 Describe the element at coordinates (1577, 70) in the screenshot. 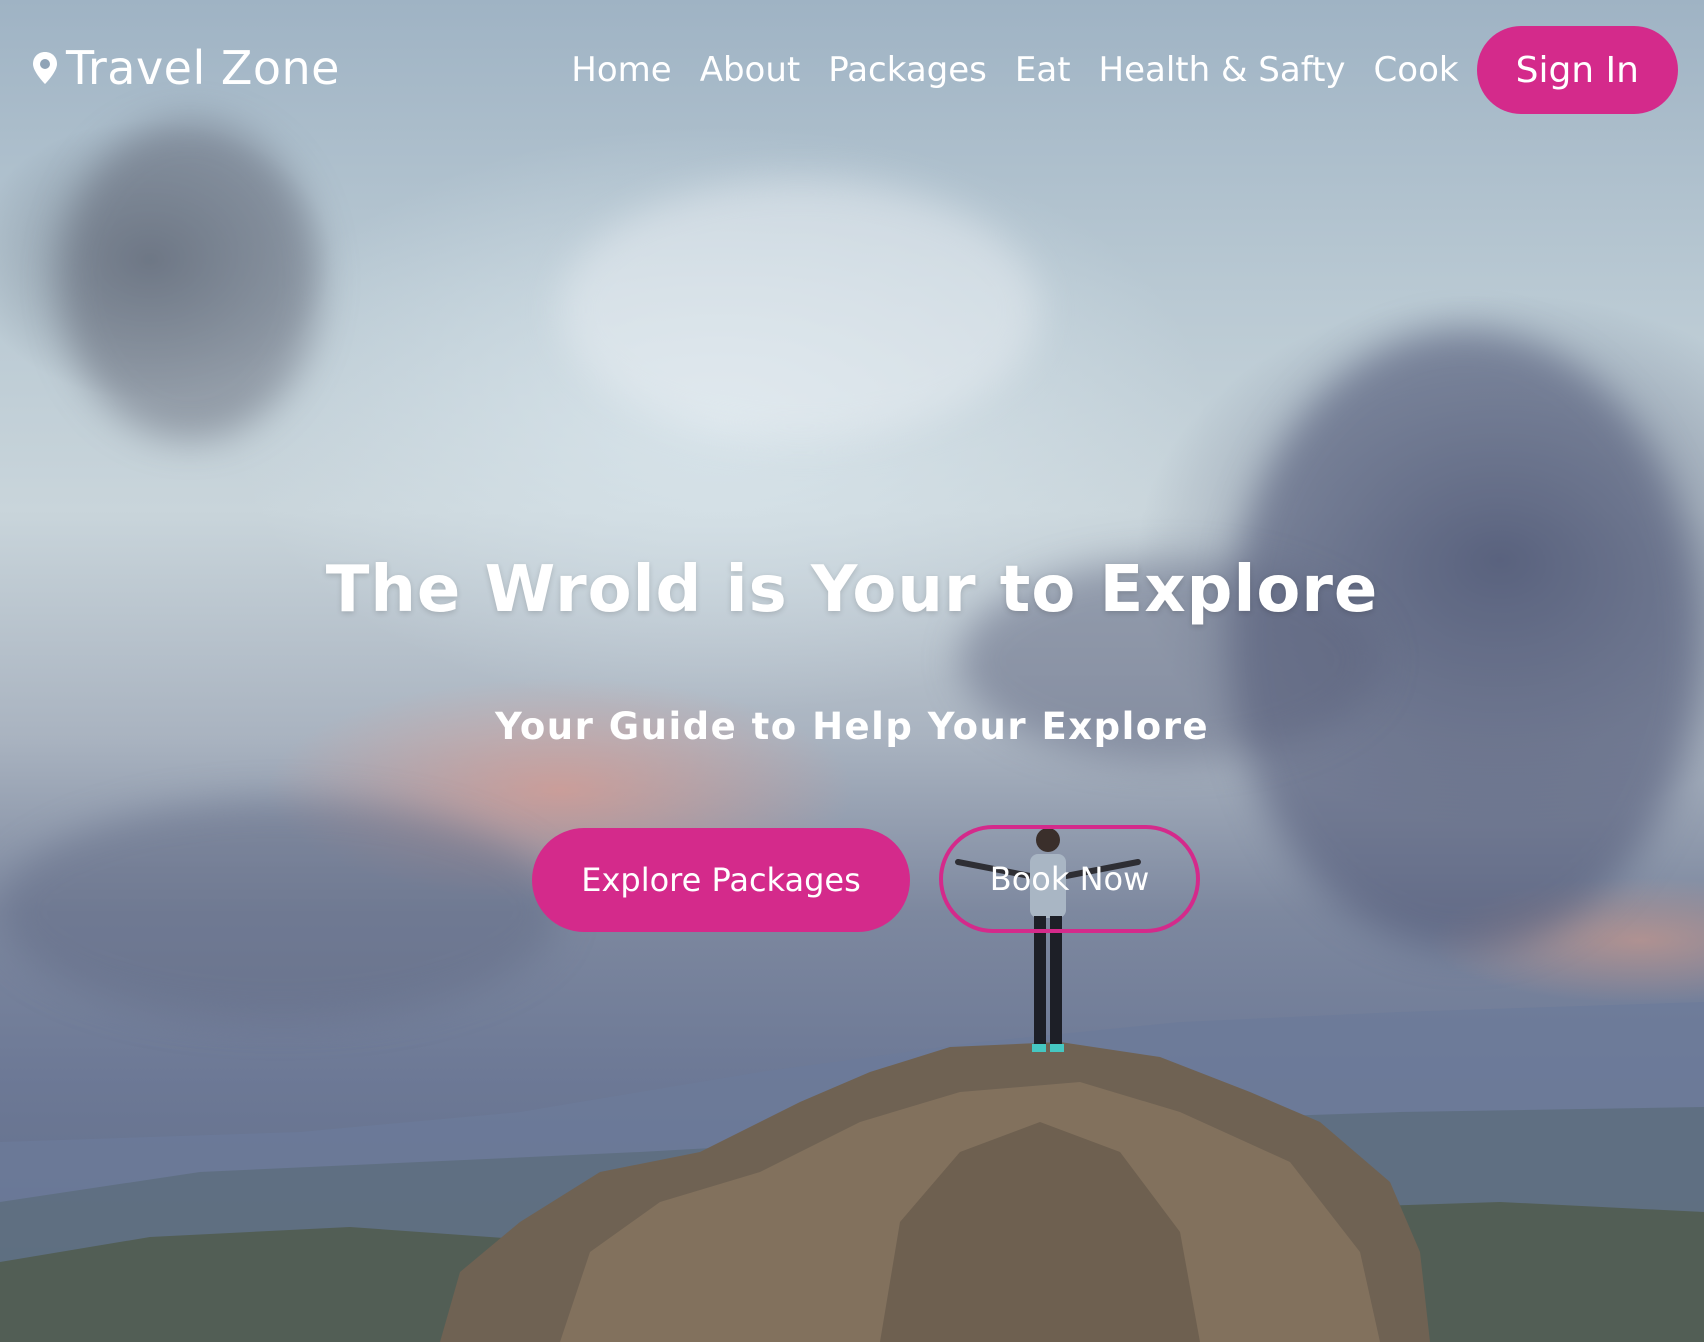

I see `sign-in-button: Sign In` at that location.